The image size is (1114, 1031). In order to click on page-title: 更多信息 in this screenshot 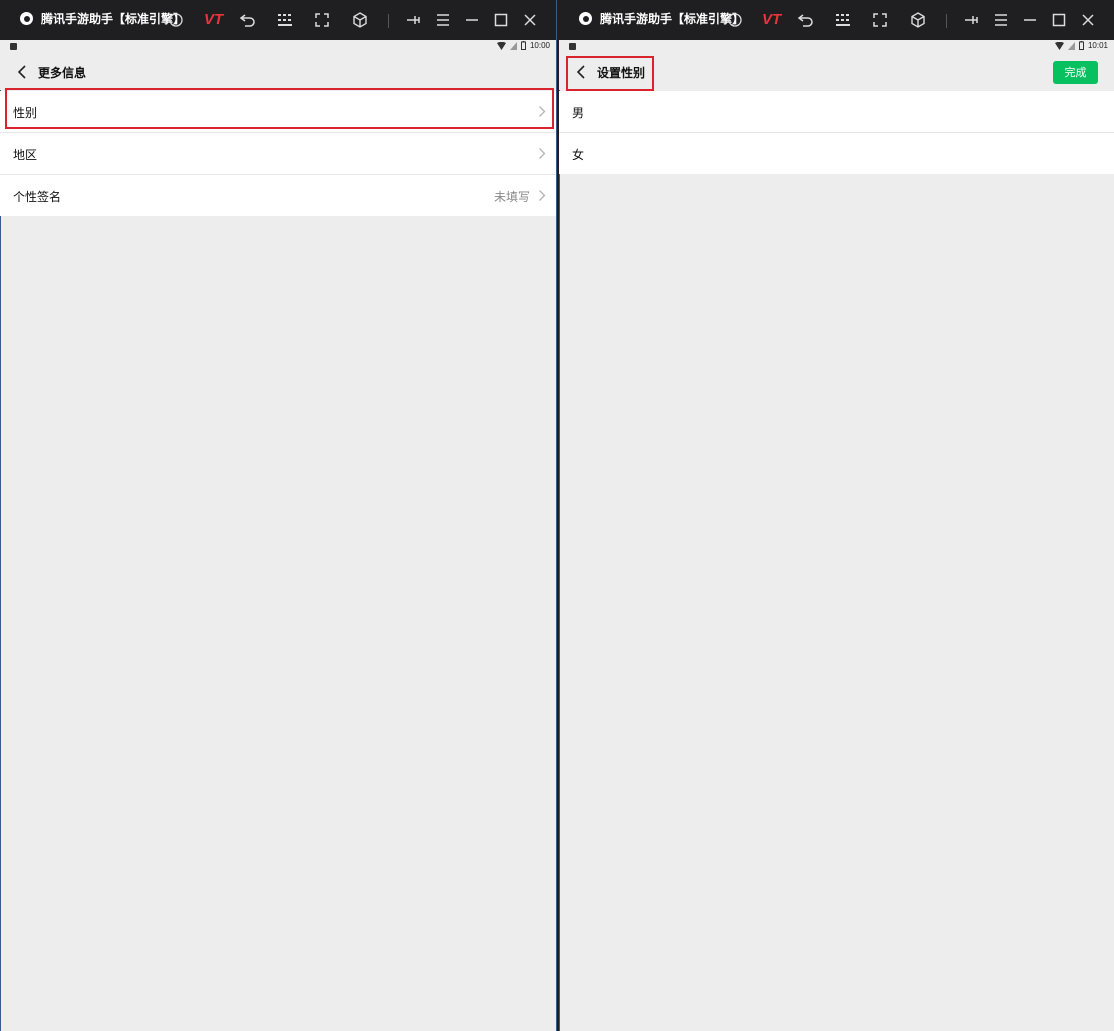, I will do `click(62, 73)`.